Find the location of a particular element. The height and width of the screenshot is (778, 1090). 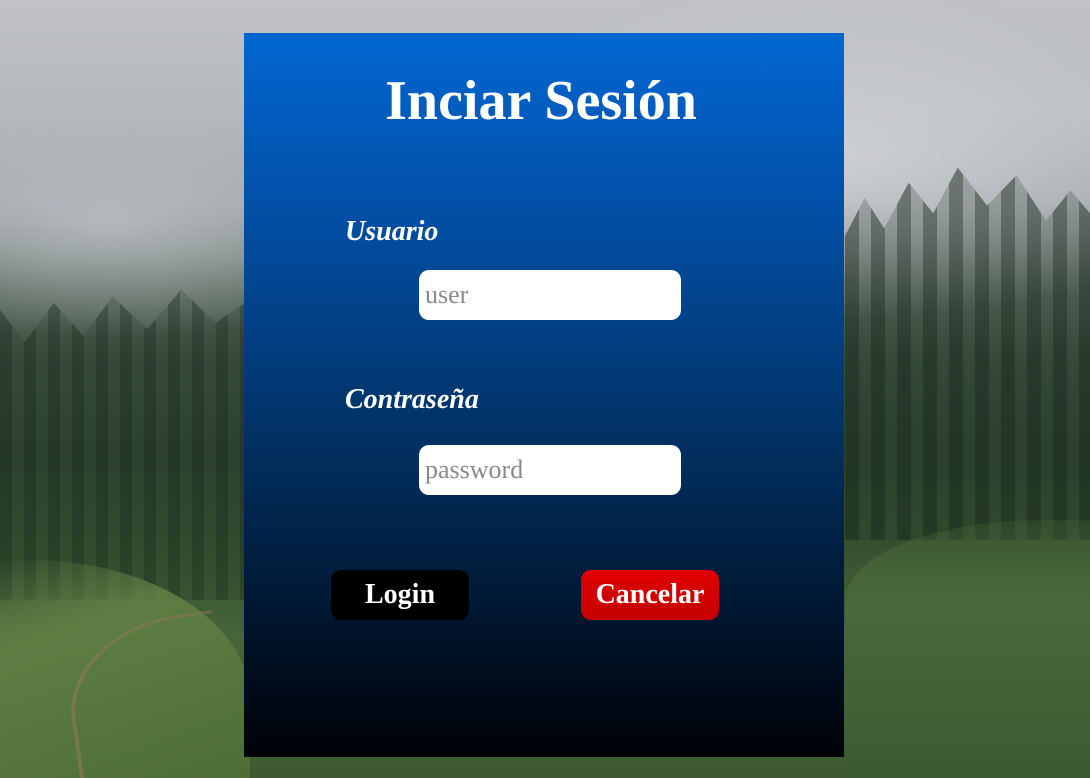

background-forest-left is located at coordinates (122, 444).